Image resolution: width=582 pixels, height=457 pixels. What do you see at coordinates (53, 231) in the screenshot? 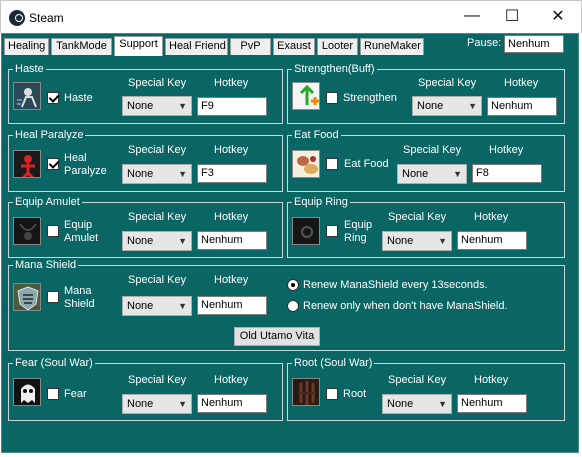
I see `equip-amulet-checkbox` at bounding box center [53, 231].